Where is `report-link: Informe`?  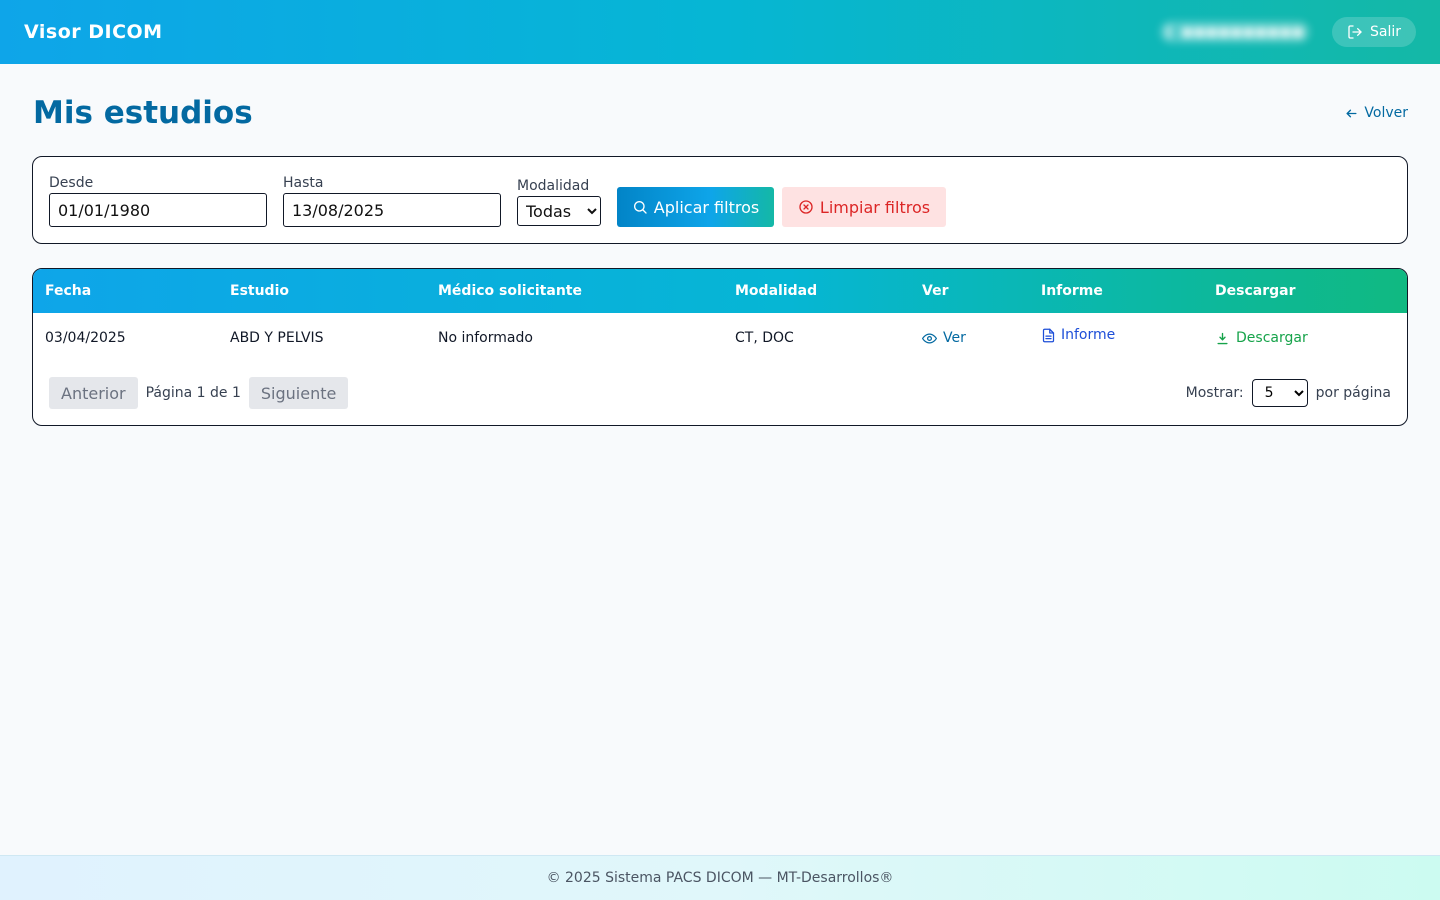
report-link: Informe is located at coordinates (1078, 335).